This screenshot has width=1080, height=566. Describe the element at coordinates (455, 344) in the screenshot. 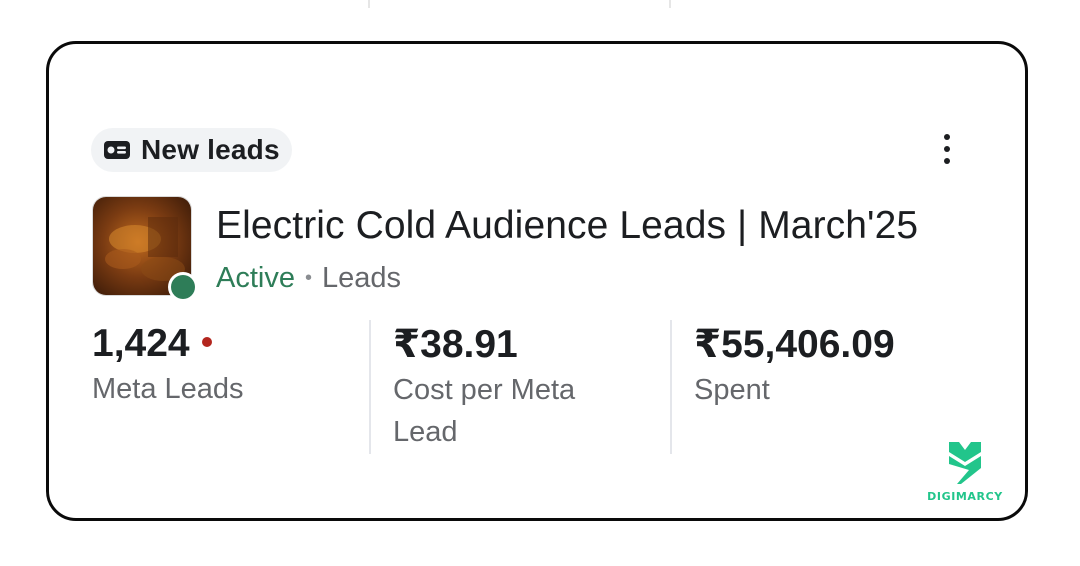

I see `metric-value: ₹38.91` at that location.